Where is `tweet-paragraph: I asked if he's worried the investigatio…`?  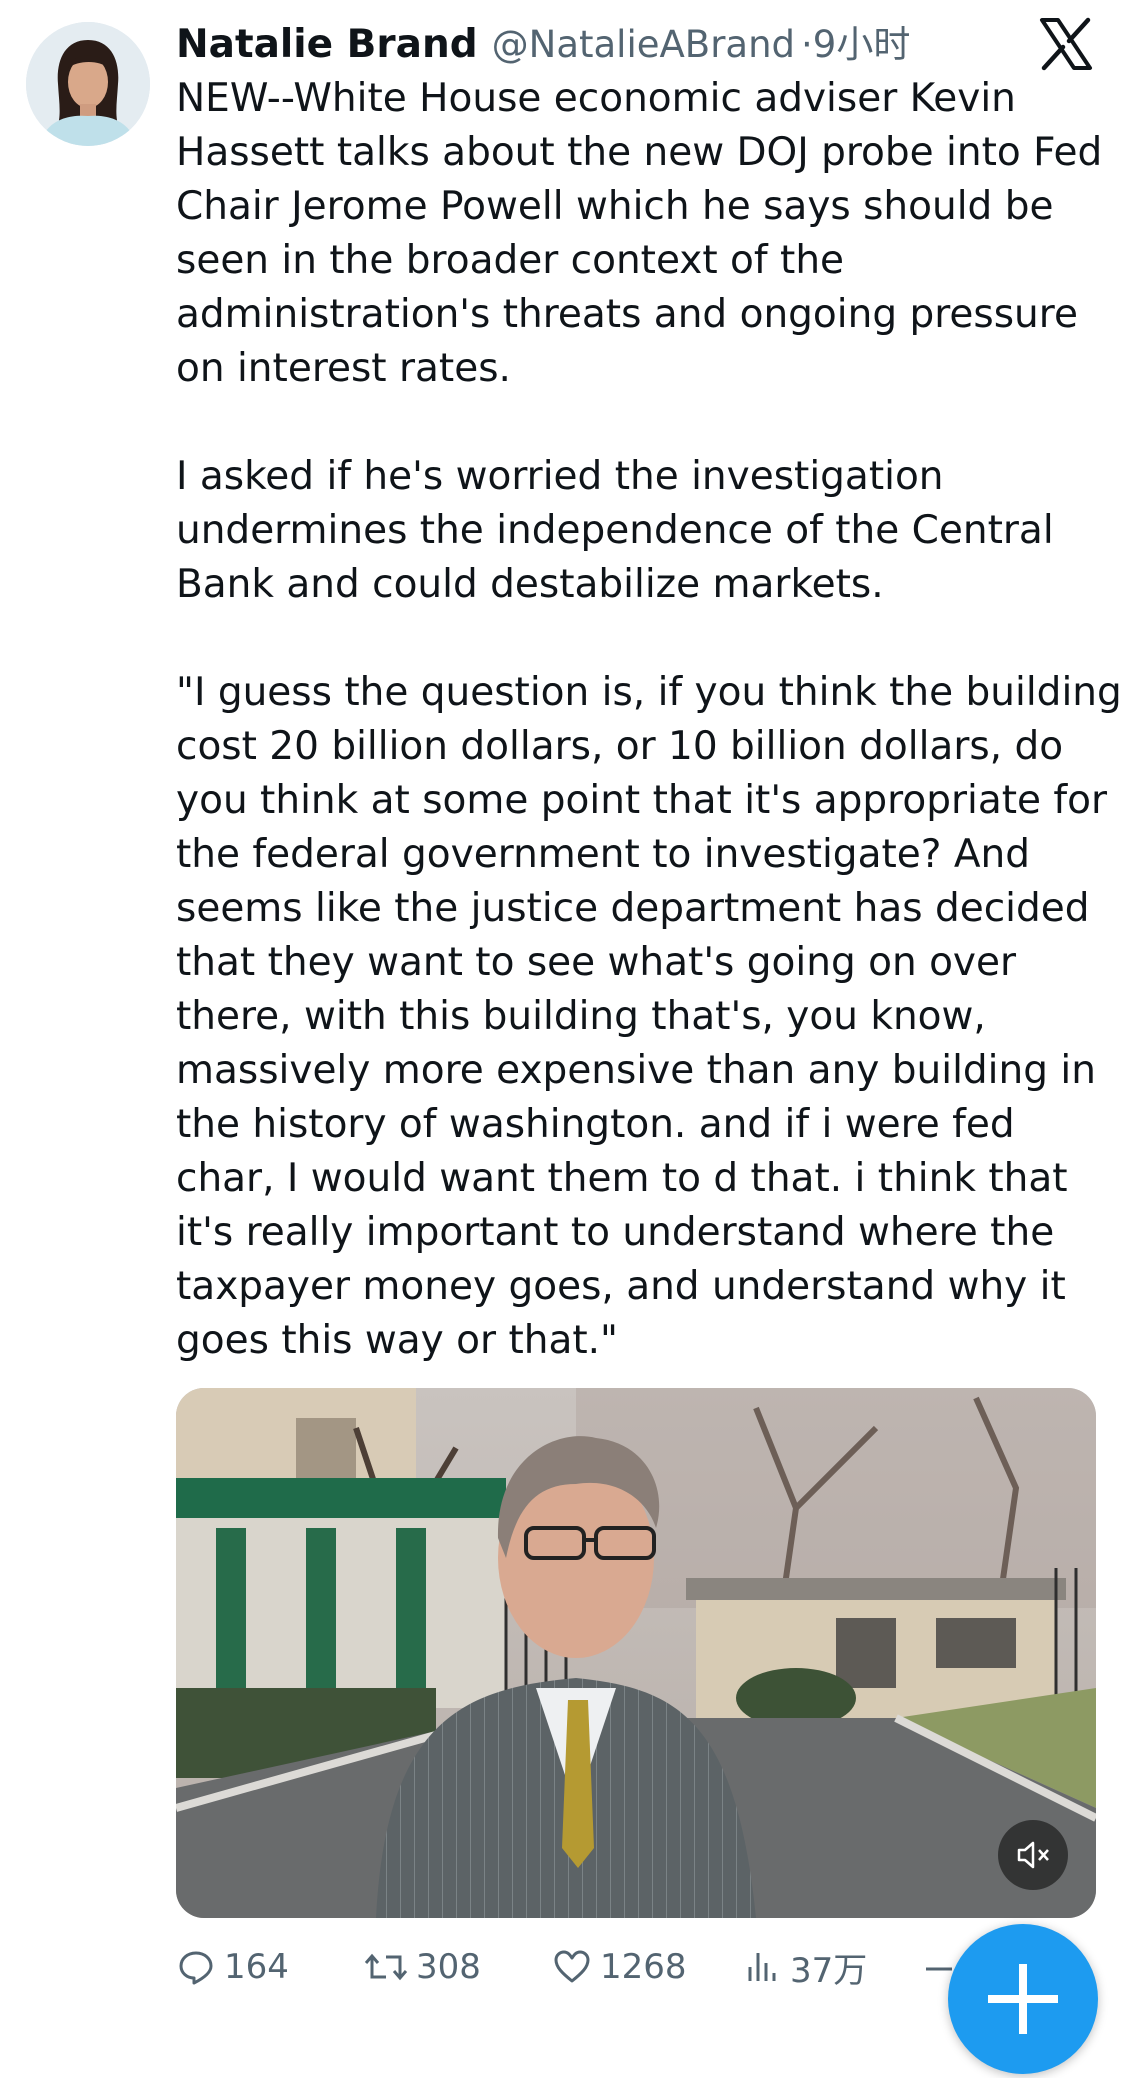
tweet-paragraph: I asked if he's worried the investigatio… is located at coordinates (615, 530).